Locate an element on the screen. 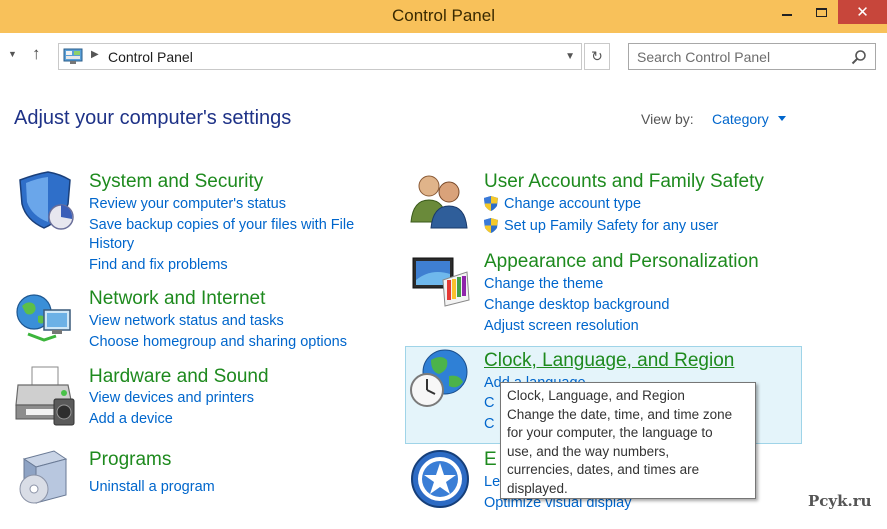  tooltip-line: Clock, Language, and Region is located at coordinates (596, 395).